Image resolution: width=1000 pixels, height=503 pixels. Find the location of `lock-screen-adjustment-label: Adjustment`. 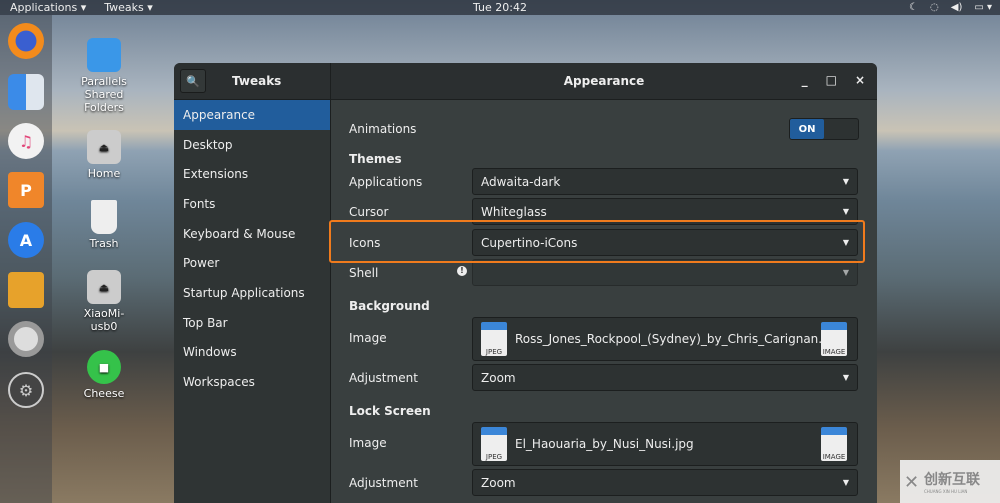

lock-screen-adjustment-label: Adjustment is located at coordinates (383, 483).